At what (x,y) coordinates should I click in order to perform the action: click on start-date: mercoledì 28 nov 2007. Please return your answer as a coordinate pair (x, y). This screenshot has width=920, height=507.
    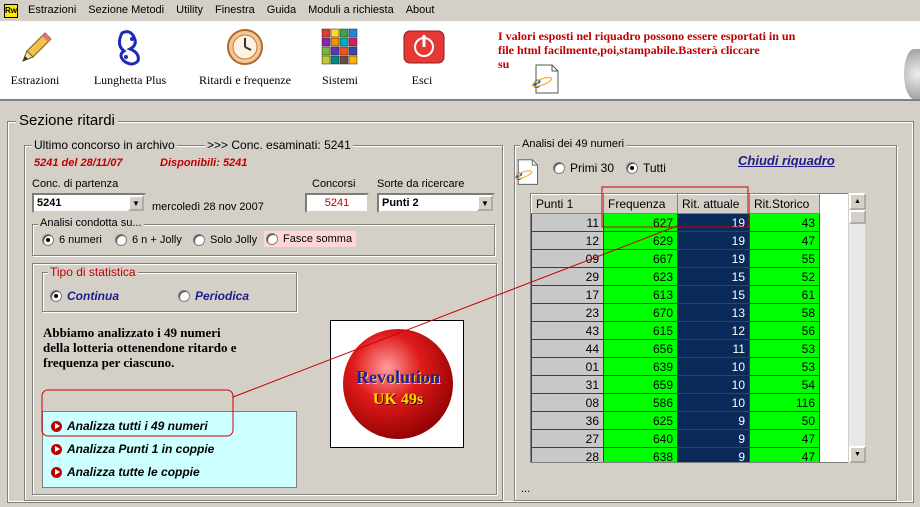
    Looking at the image, I should click on (208, 207).